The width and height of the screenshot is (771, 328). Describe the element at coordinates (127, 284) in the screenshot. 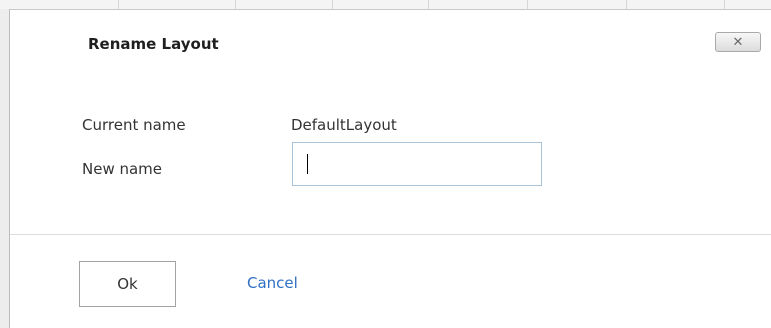

I see `ok-button: Ok` at that location.